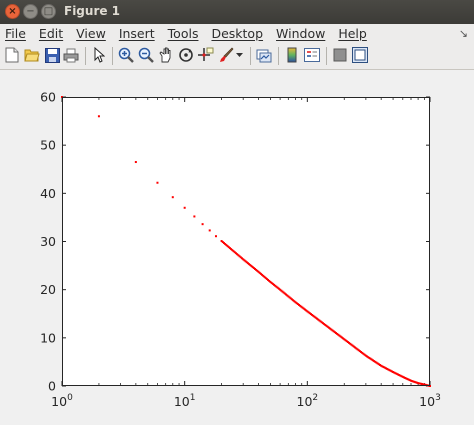 Image resolution: width=474 pixels, height=425 pixels. I want to click on menu-tools: Tools, so click(184, 33).